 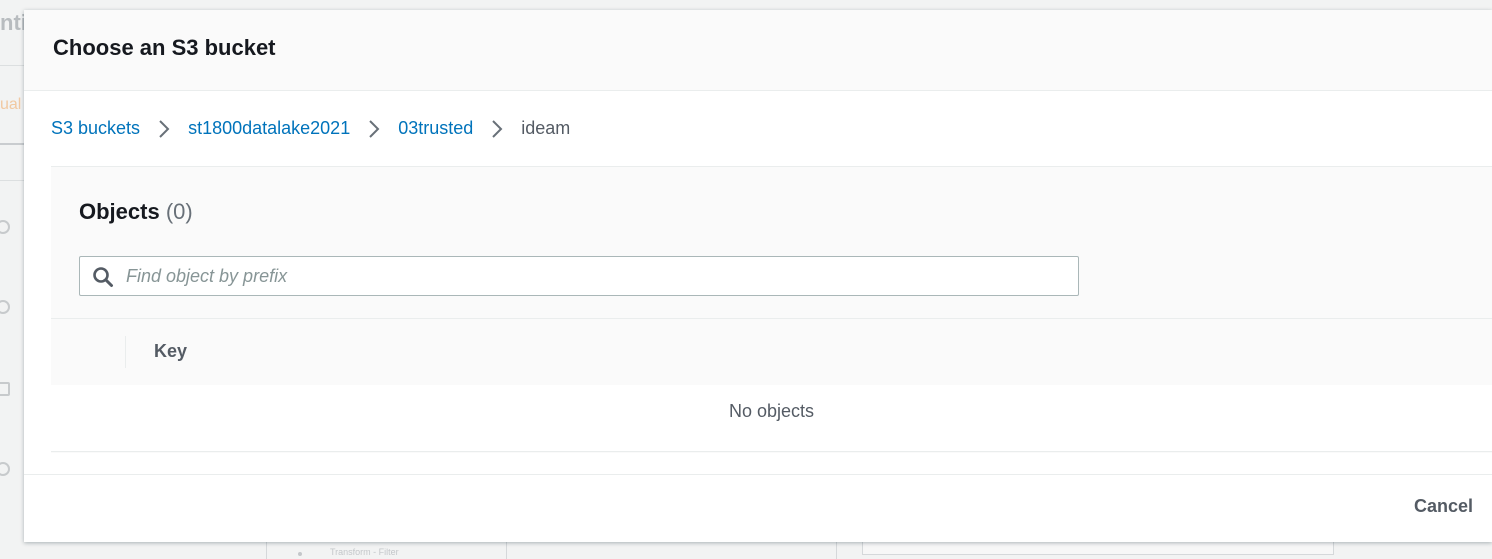 I want to click on modal-title: Choose an S3 bucket, so click(x=164, y=47).